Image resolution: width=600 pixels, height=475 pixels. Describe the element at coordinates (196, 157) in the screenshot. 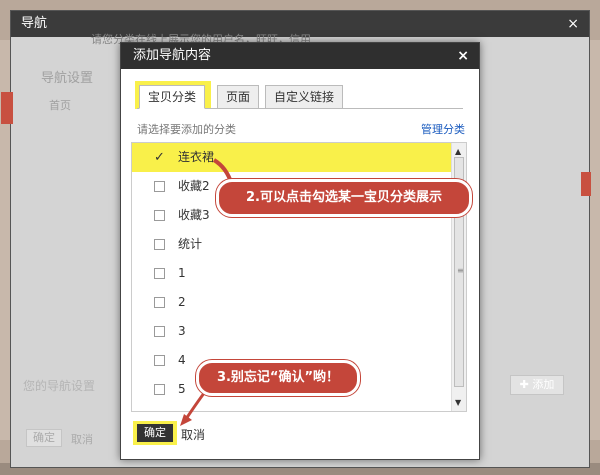

I see `category-label: 连衣裙` at that location.